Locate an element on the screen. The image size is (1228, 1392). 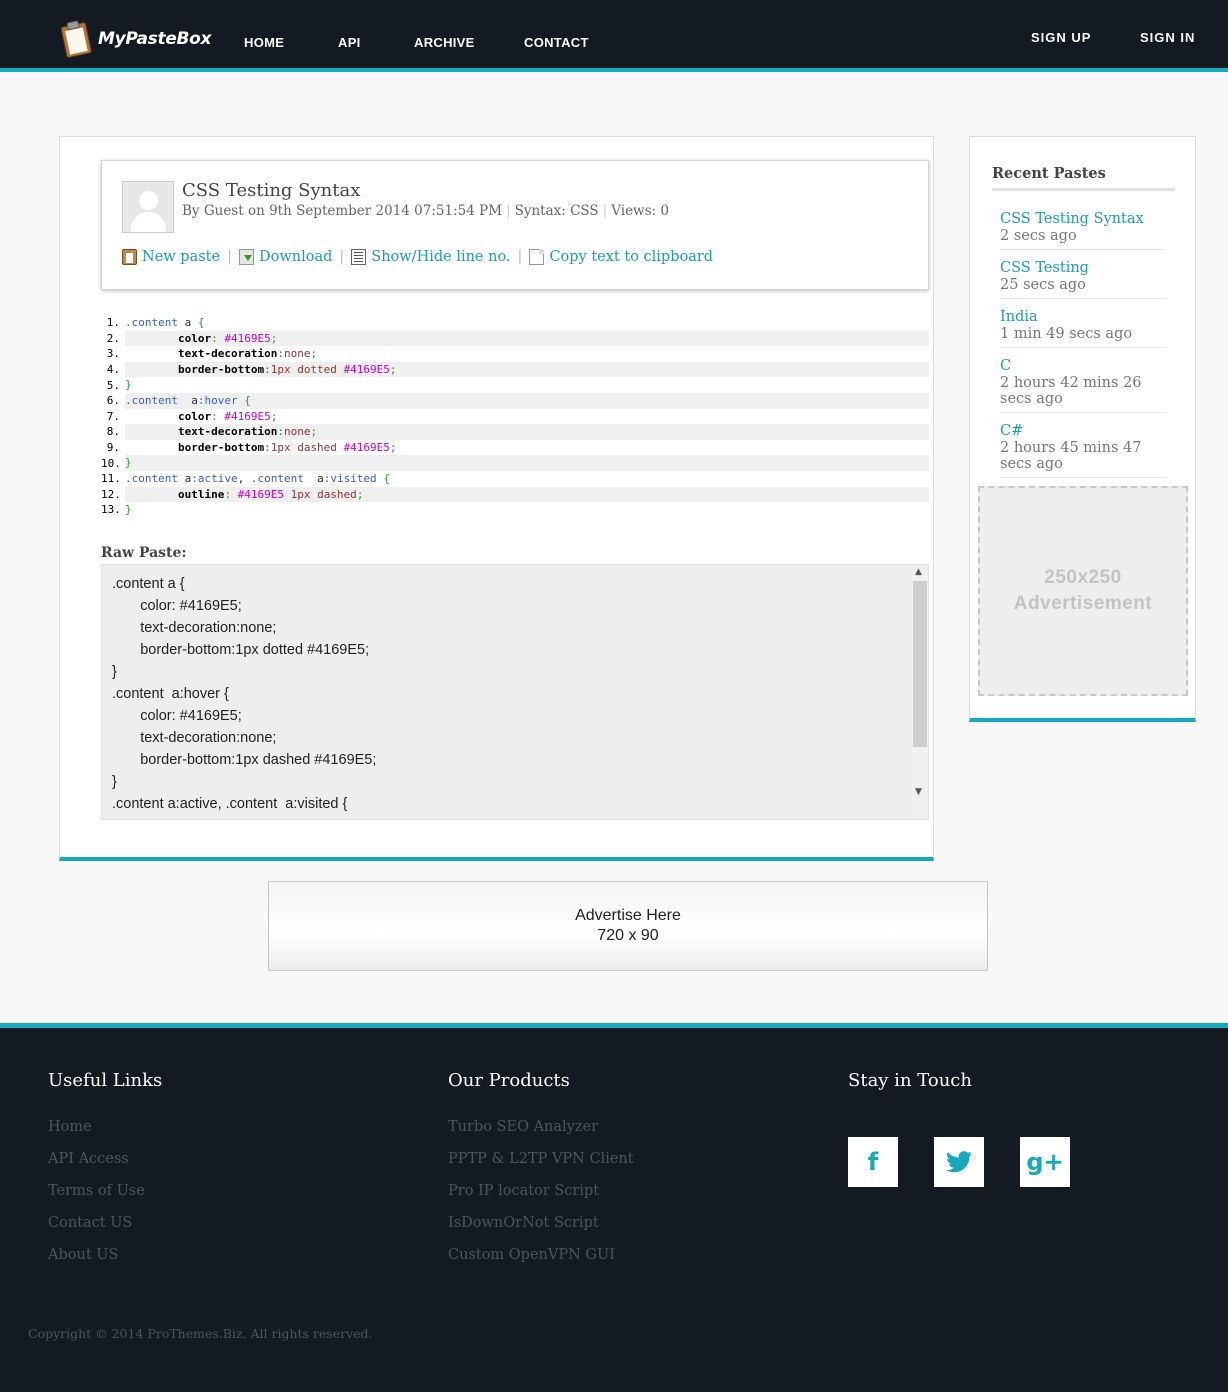
facebook-button: f is located at coordinates (873, 1162).